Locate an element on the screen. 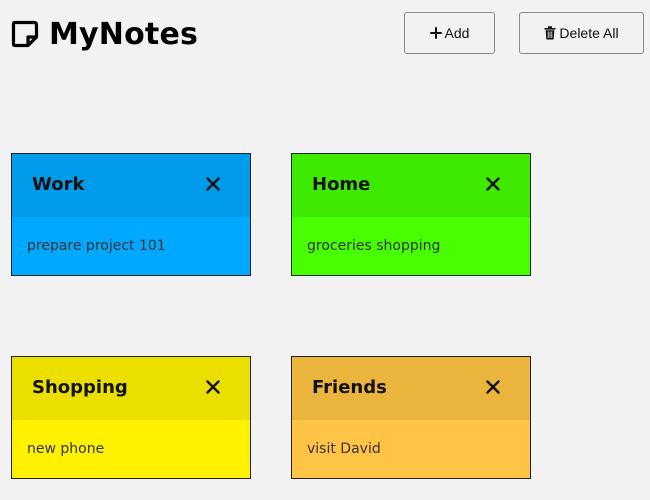  brand: MyNotes is located at coordinates (104, 34).